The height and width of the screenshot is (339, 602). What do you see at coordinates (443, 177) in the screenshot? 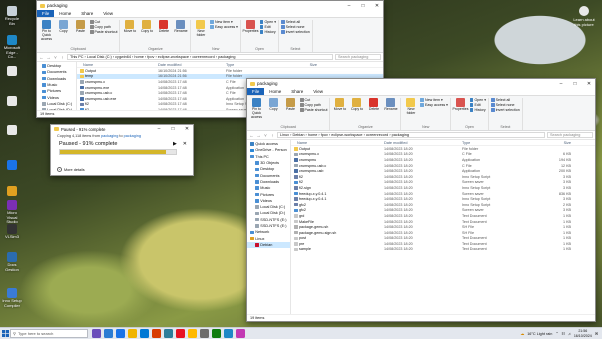
I see `file-row: fi2 14/08/2023 18:20 Inno Setup Script 3 KB` at bounding box center [443, 177].